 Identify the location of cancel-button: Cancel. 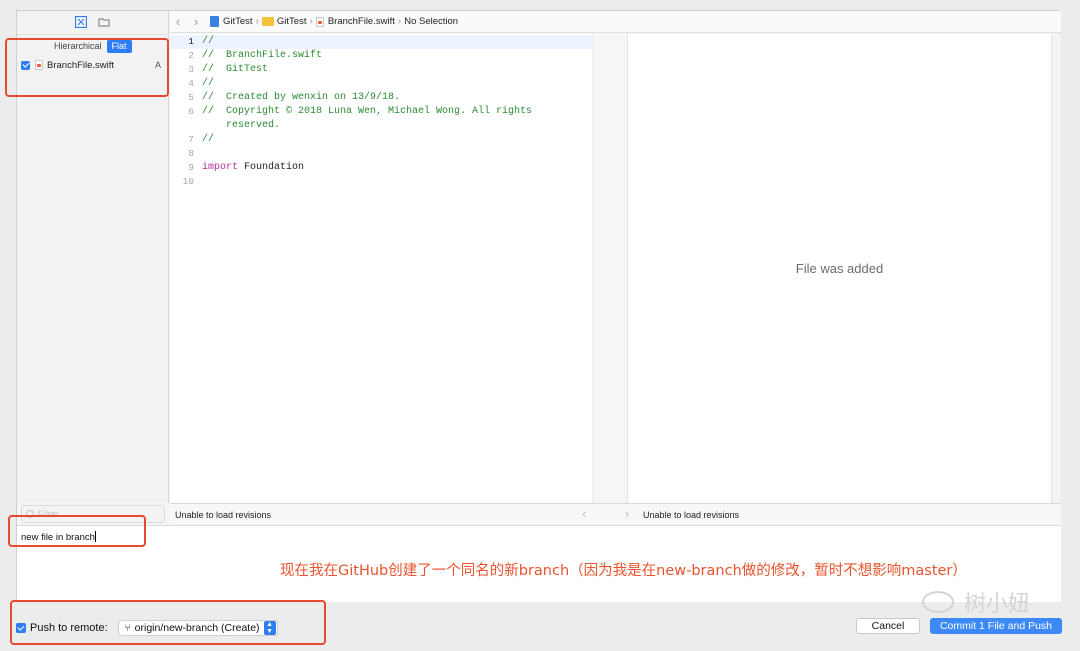
(888, 626).